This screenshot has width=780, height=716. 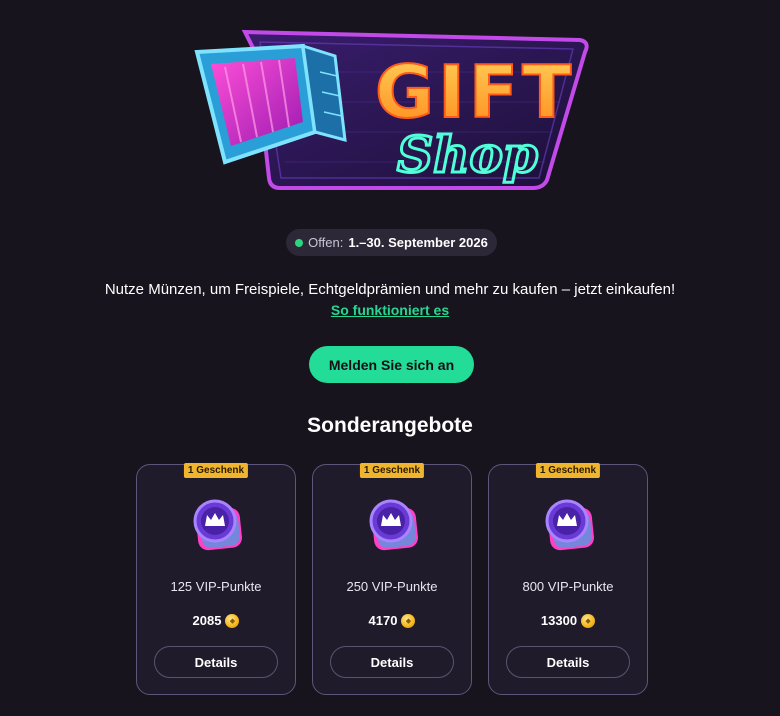 What do you see at coordinates (207, 620) in the screenshot?
I see `offer-price-value: 2085` at bounding box center [207, 620].